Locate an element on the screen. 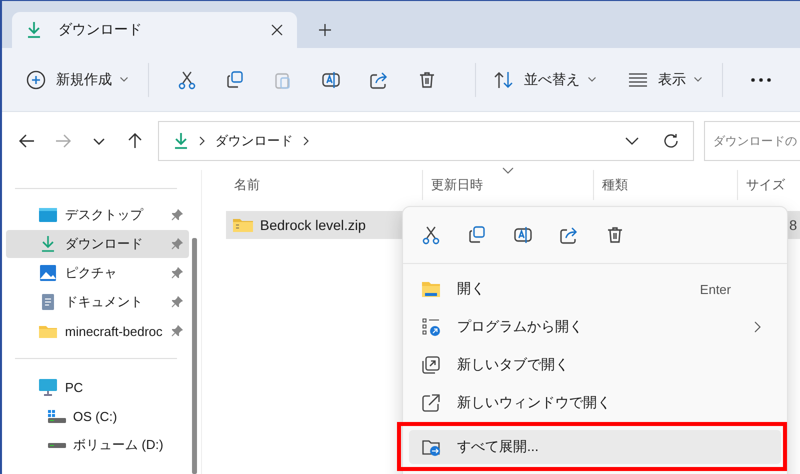  up-arrow-icon is located at coordinates (135, 141).